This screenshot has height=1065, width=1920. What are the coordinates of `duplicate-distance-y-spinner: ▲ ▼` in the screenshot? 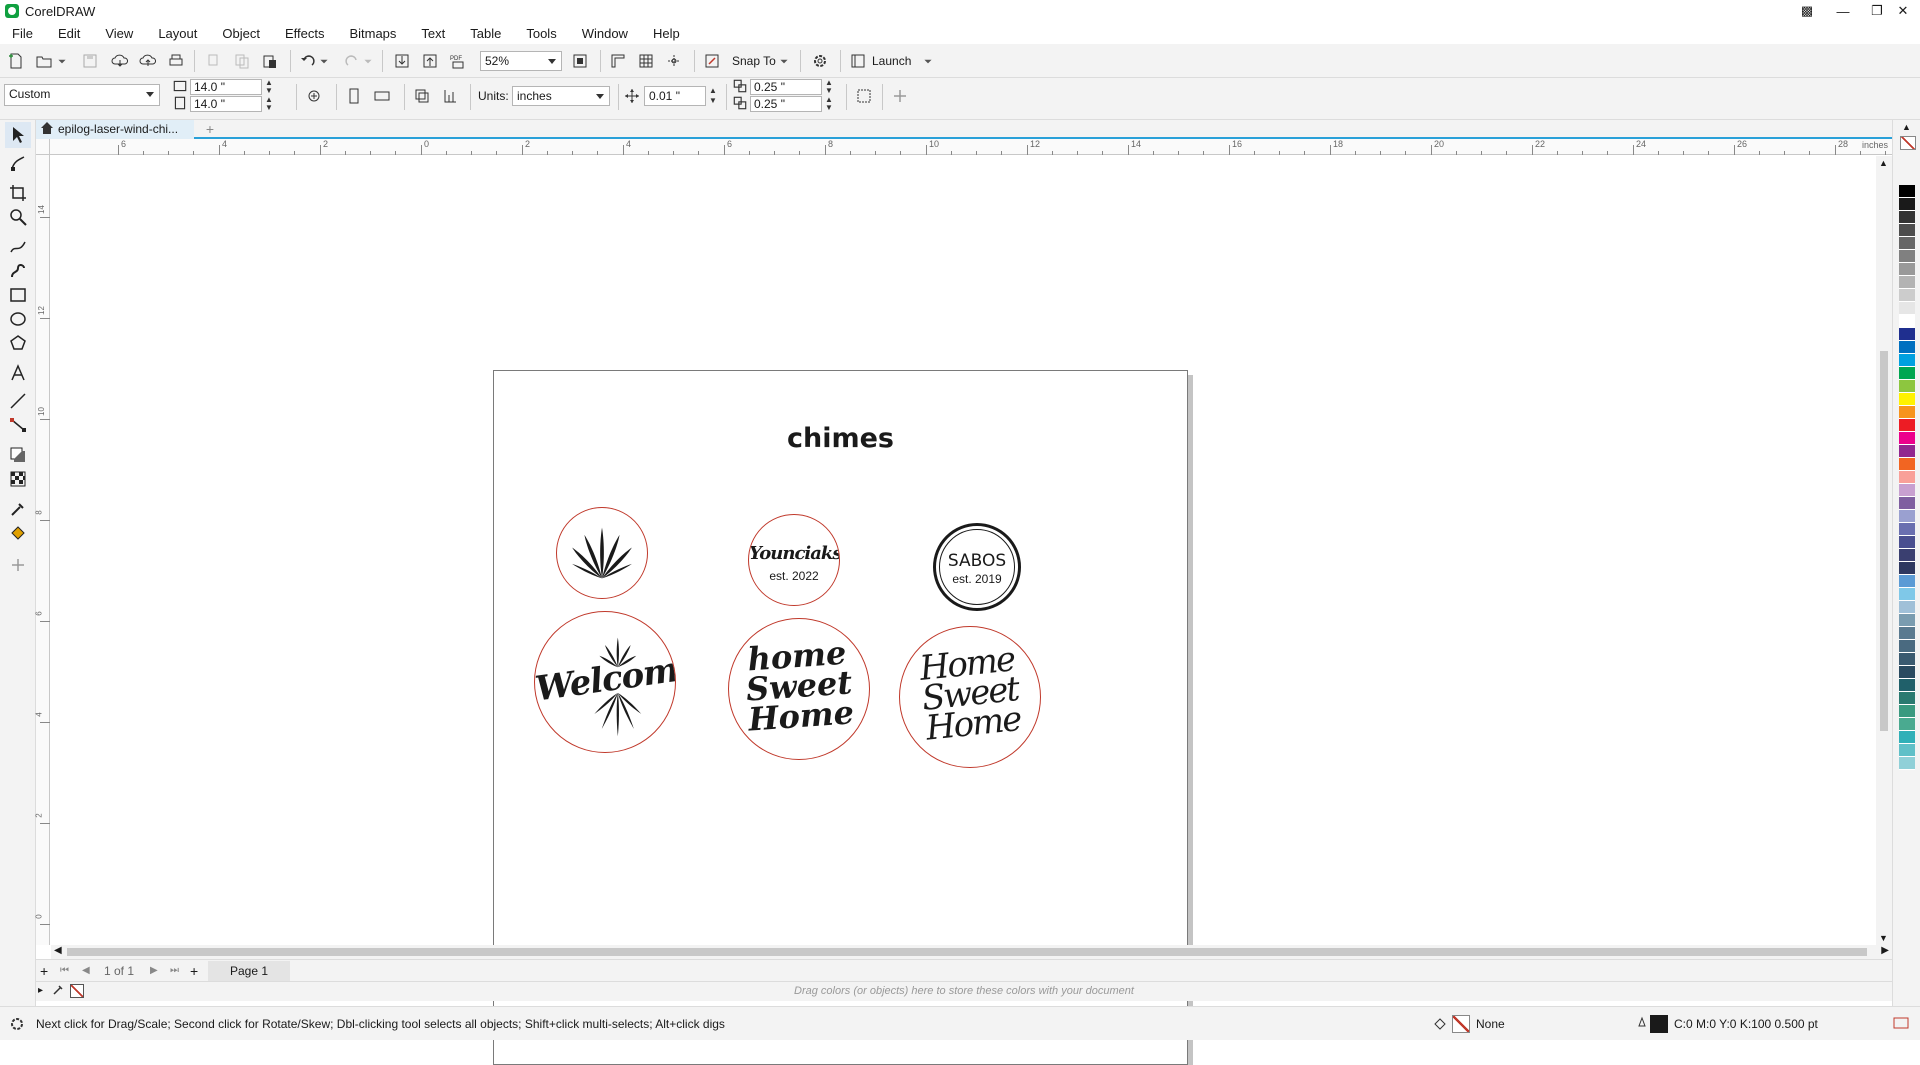 It's located at (829, 104).